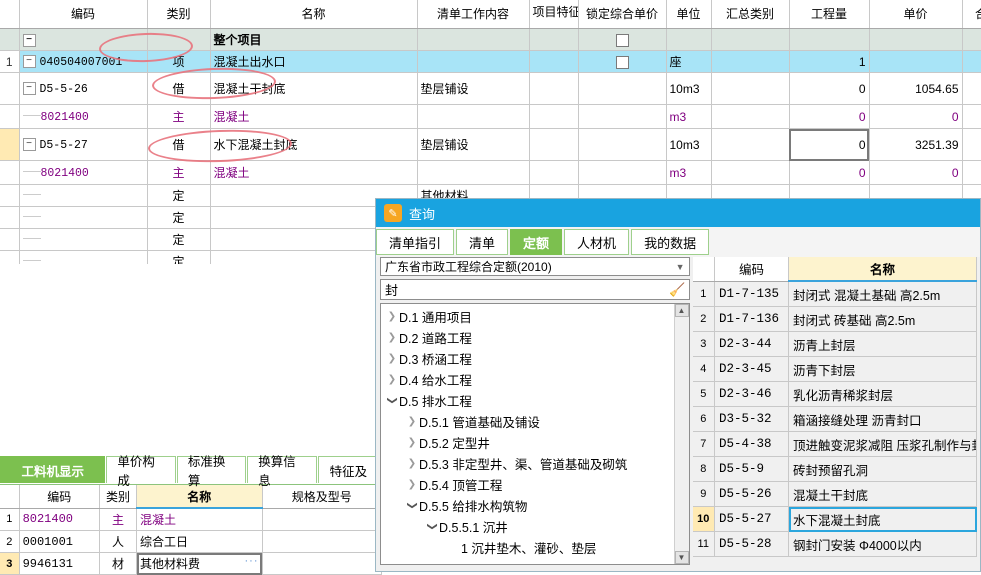 This screenshot has height=575, width=981. I want to click on detail-panel-tabstrip: 工料机显示 单价构成 标准换算 换算信息 特征及, so click(190, 471).